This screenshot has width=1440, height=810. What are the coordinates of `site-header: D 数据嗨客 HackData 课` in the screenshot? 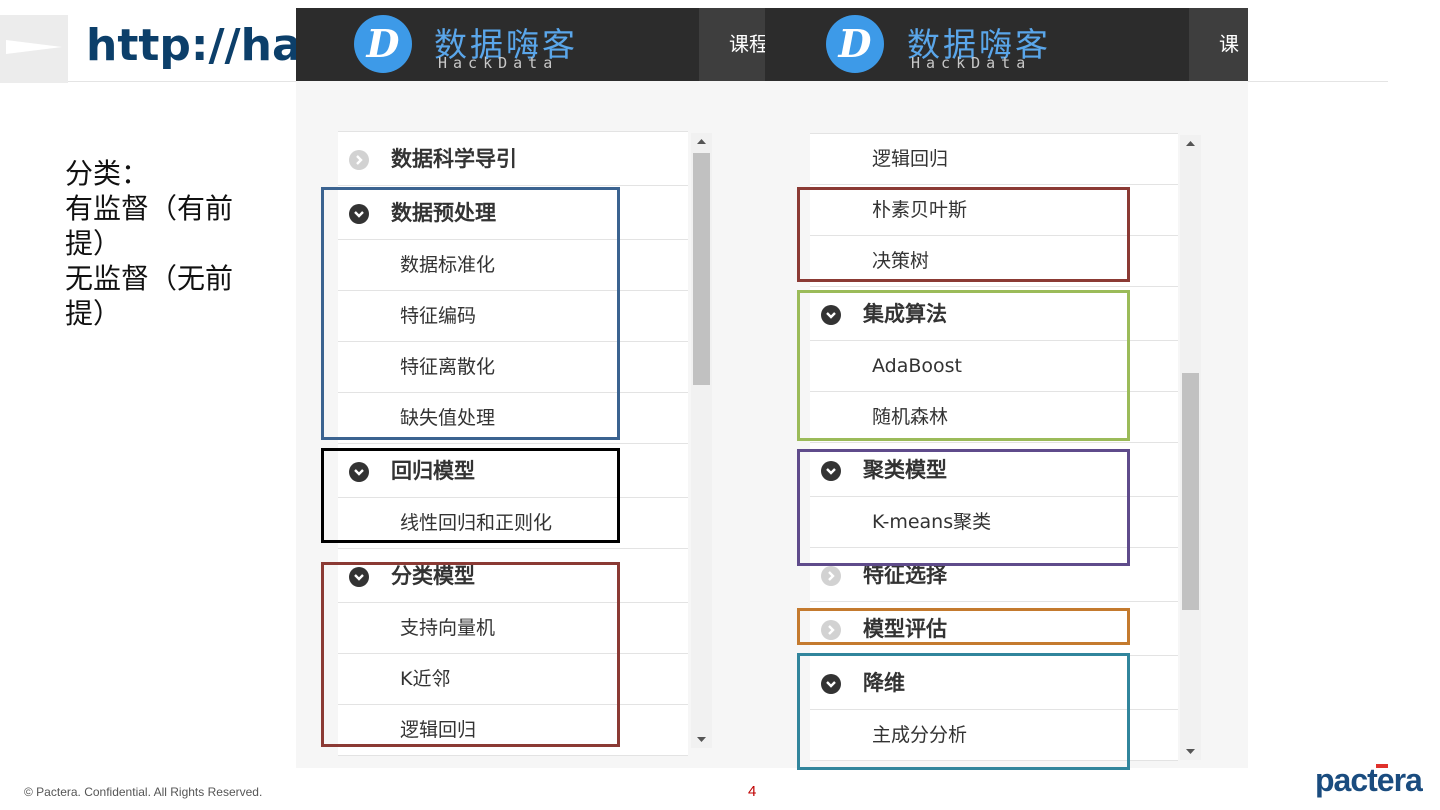 It's located at (1006, 44).